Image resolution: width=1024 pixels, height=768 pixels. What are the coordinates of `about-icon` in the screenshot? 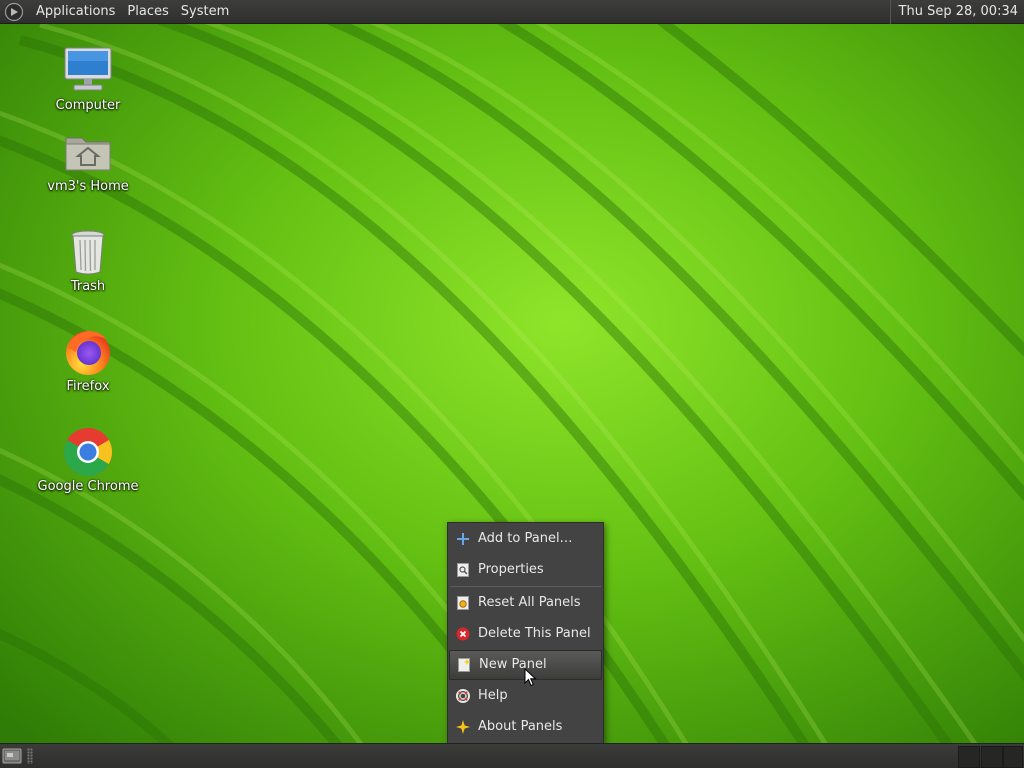 It's located at (463, 727).